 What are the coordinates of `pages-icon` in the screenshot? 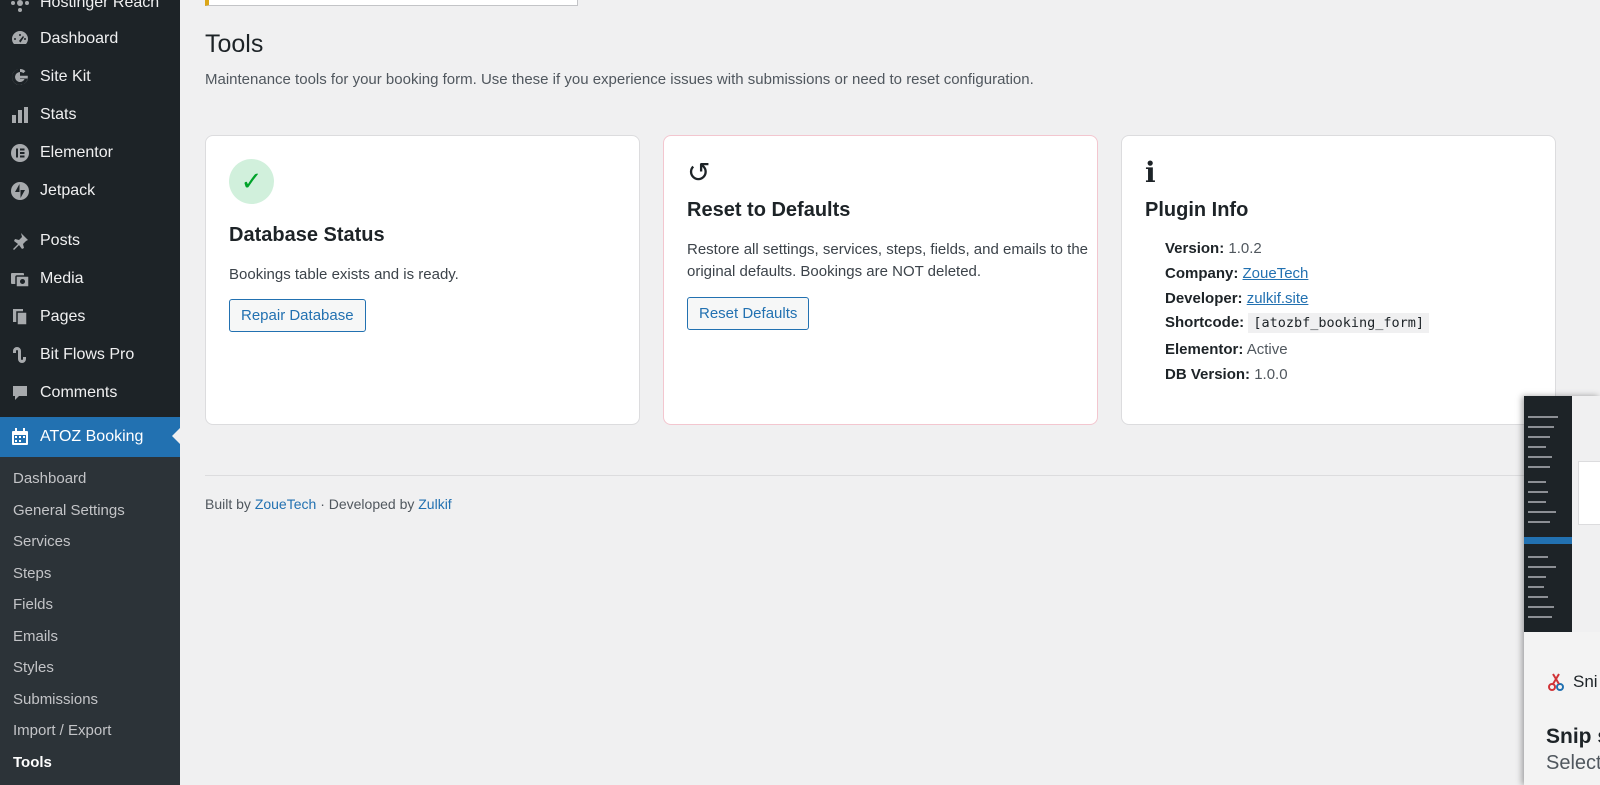 It's located at (20, 317).